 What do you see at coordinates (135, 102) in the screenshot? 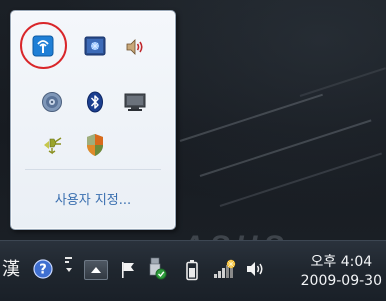
I see `display-monitor-icon` at bounding box center [135, 102].